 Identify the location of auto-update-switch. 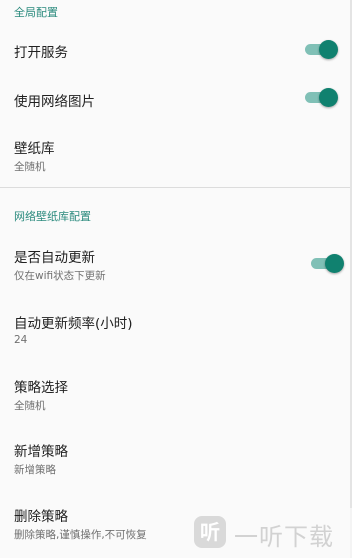
(327, 263).